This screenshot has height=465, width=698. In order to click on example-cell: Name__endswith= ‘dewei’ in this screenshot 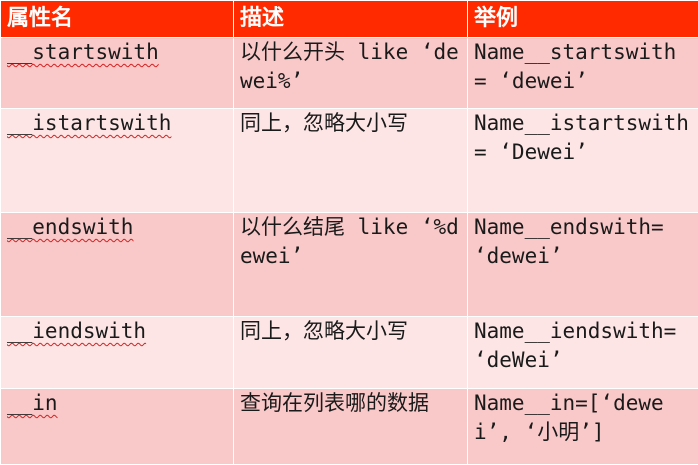, I will do `click(582, 264)`.